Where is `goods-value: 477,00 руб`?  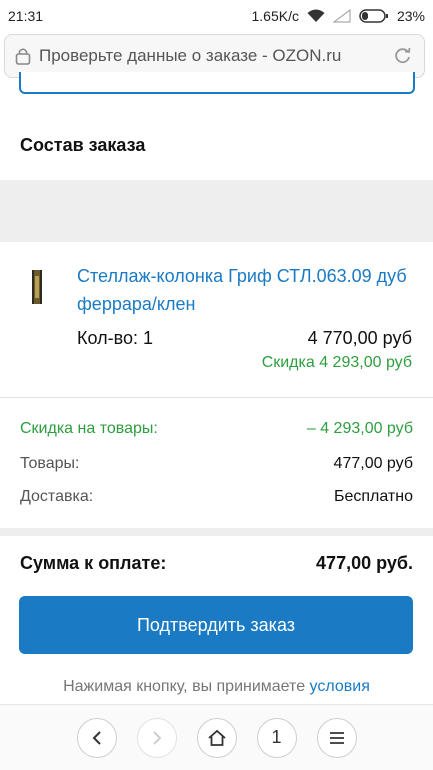
goods-value: 477,00 руб is located at coordinates (373, 463).